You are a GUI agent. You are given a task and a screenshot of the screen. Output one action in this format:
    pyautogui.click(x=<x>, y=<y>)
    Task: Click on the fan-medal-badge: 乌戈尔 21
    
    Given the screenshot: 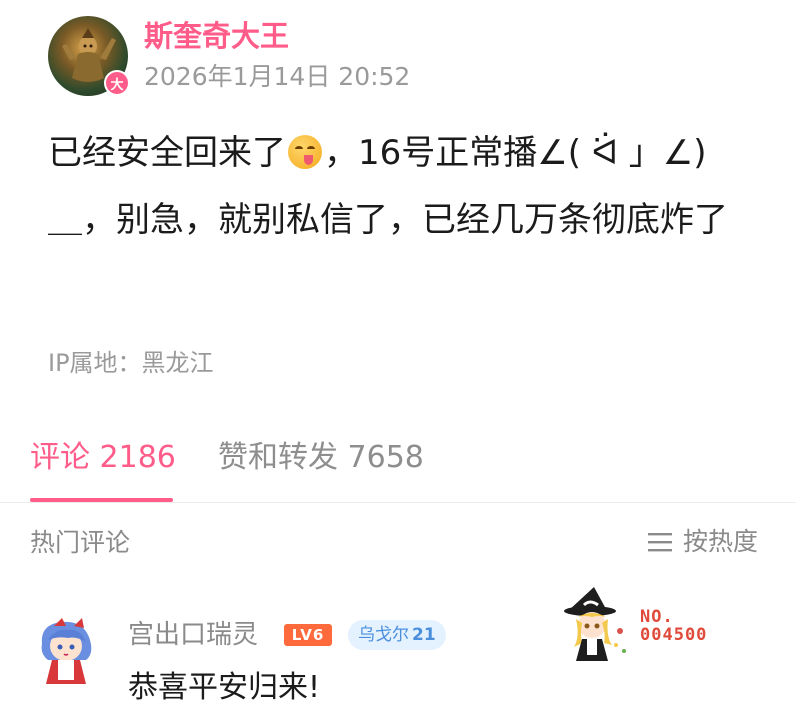 What is the action you would take?
    pyautogui.click(x=397, y=635)
    